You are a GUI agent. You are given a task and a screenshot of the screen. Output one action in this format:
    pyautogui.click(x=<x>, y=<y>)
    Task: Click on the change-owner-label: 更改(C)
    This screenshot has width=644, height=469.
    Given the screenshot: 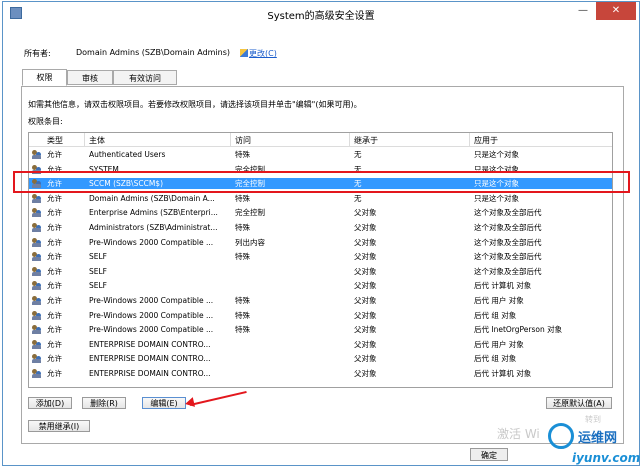 What is the action you would take?
    pyautogui.click(x=263, y=53)
    